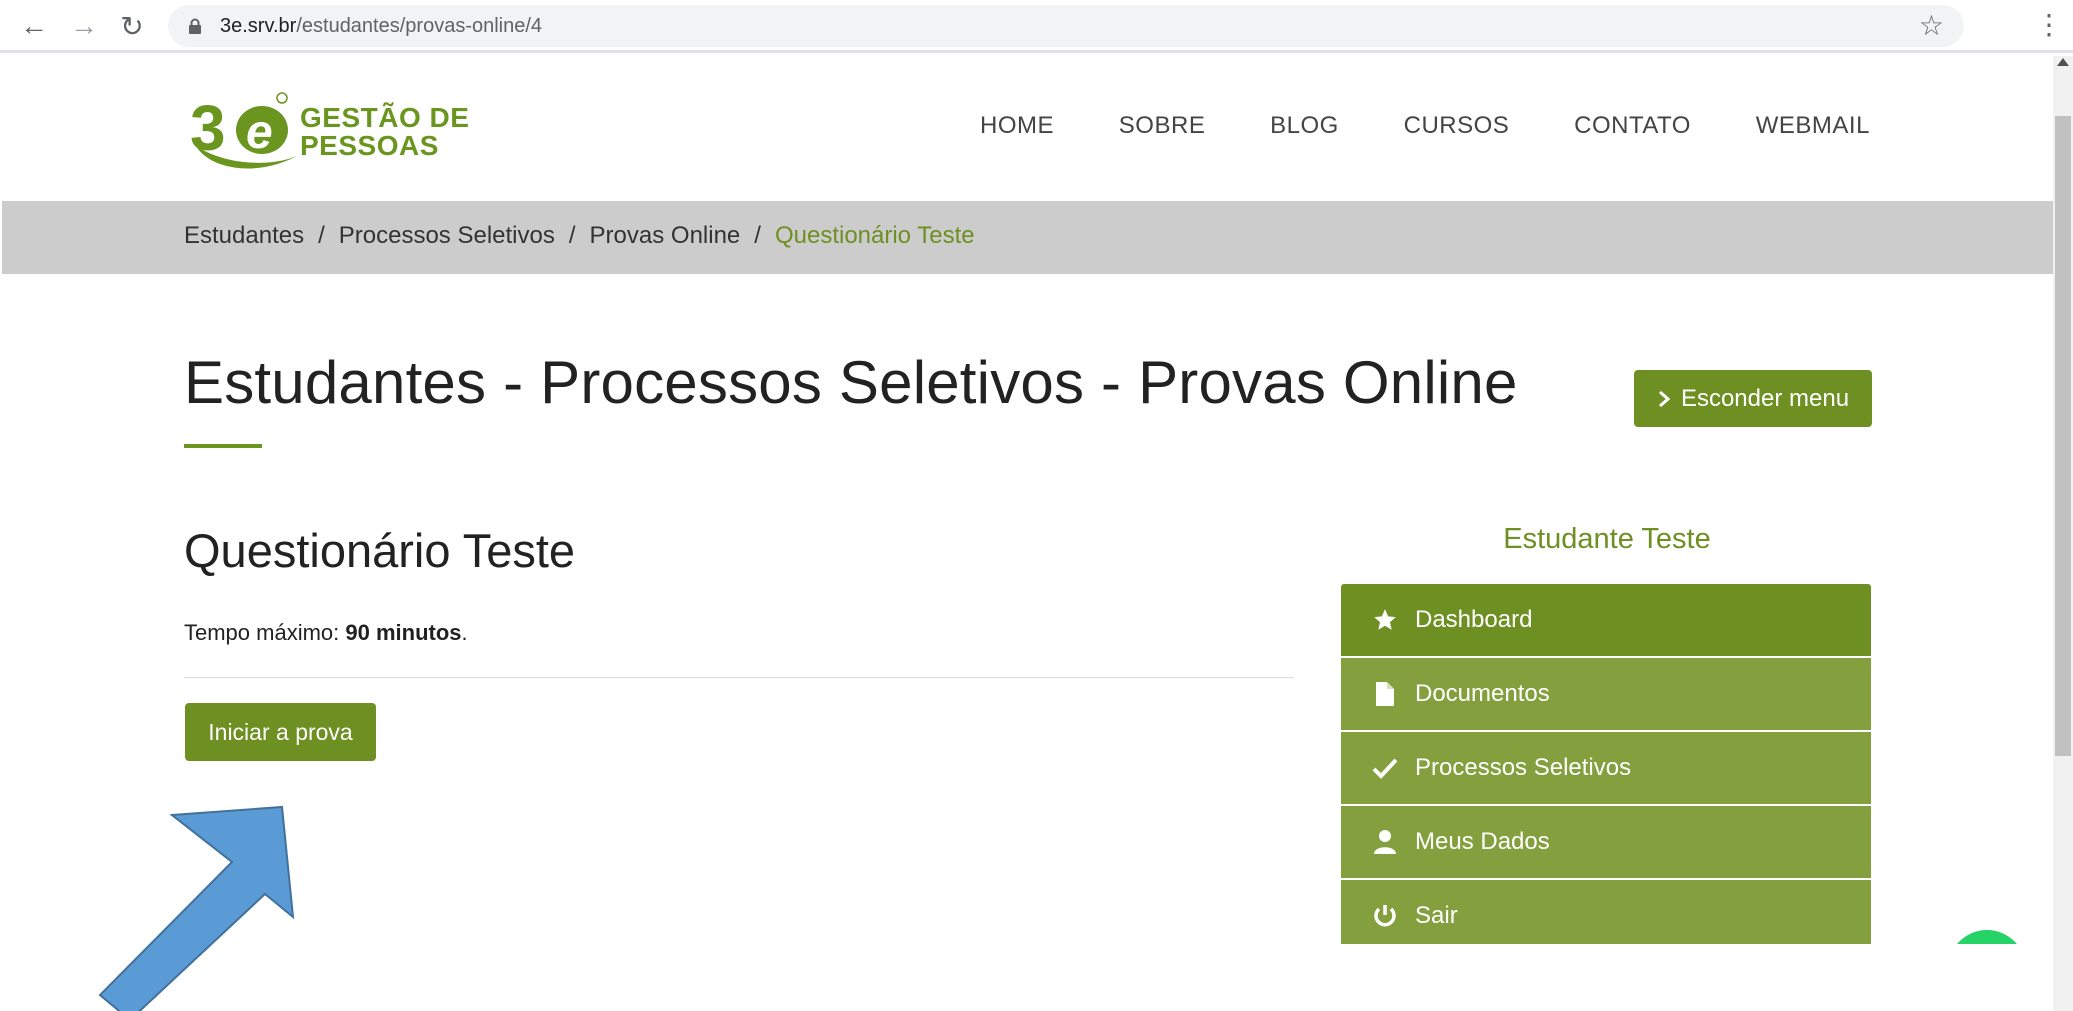  I want to click on annotation-arrow-icon, so click(196, 908).